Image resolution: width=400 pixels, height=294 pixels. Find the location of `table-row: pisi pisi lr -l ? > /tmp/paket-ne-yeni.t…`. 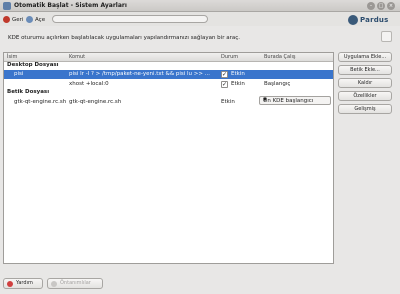

table-row: pisi pisi lr -l ? > /tmp/paket-ne-yeni.t… is located at coordinates (168, 74).